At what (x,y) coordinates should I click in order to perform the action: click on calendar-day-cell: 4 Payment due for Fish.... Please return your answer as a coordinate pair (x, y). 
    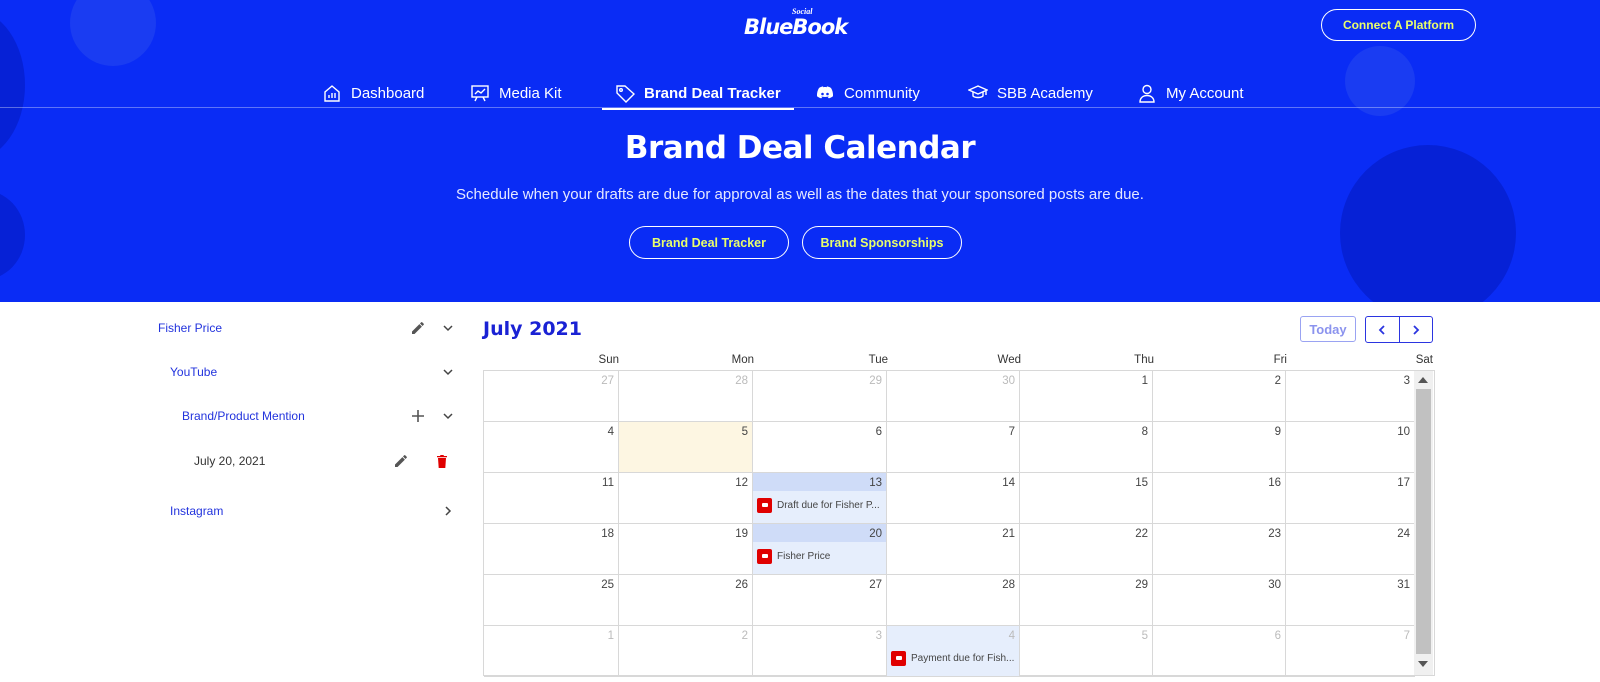
    Looking at the image, I should click on (953, 651).